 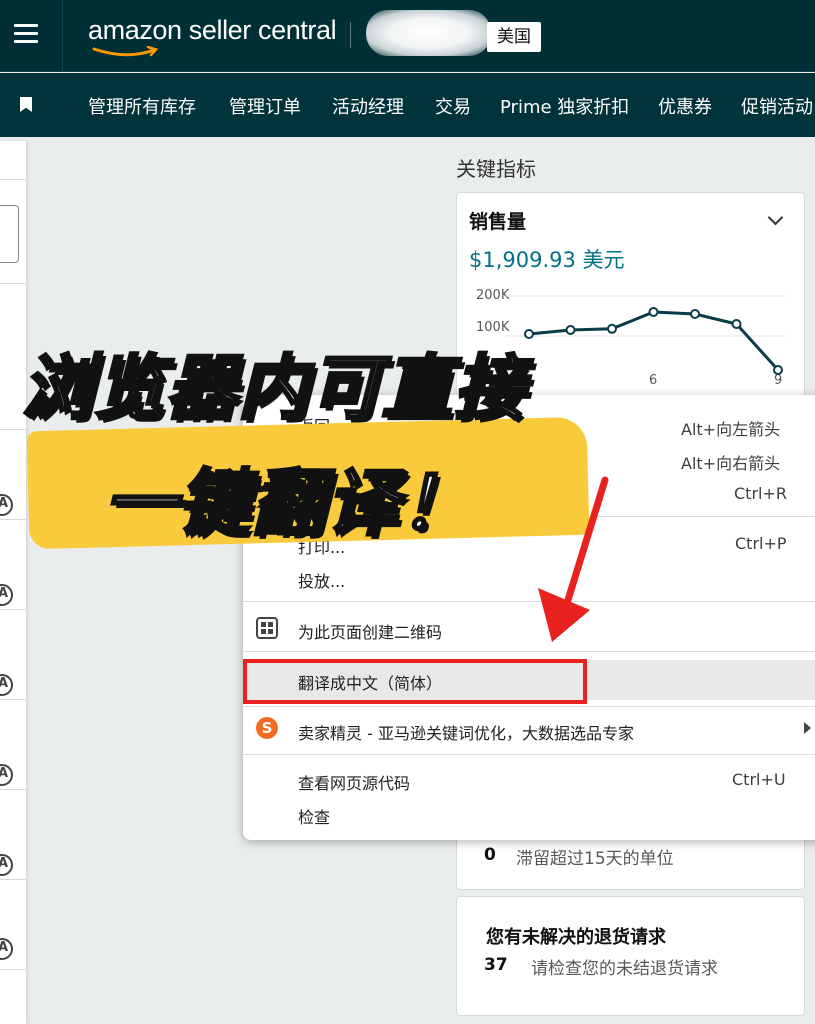 I want to click on sales-series-line, so click(x=654, y=341).